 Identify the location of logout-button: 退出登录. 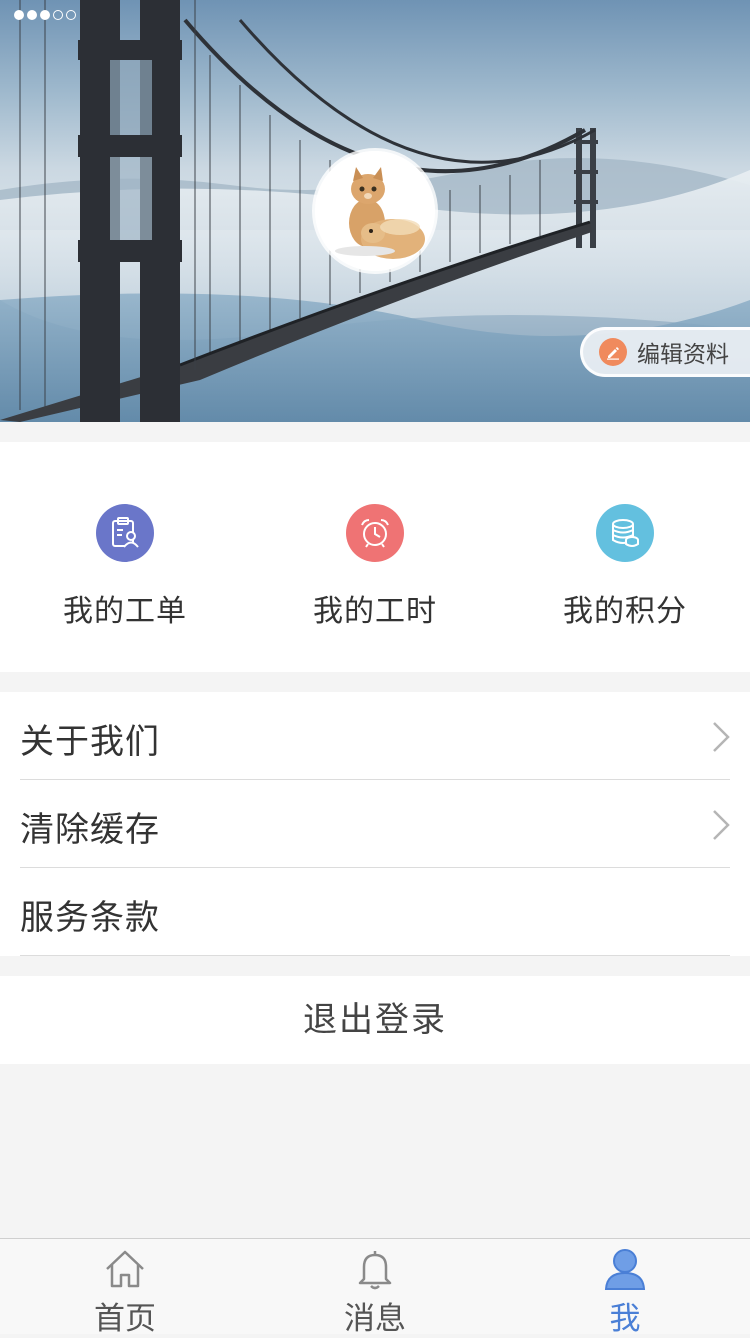
(375, 1020).